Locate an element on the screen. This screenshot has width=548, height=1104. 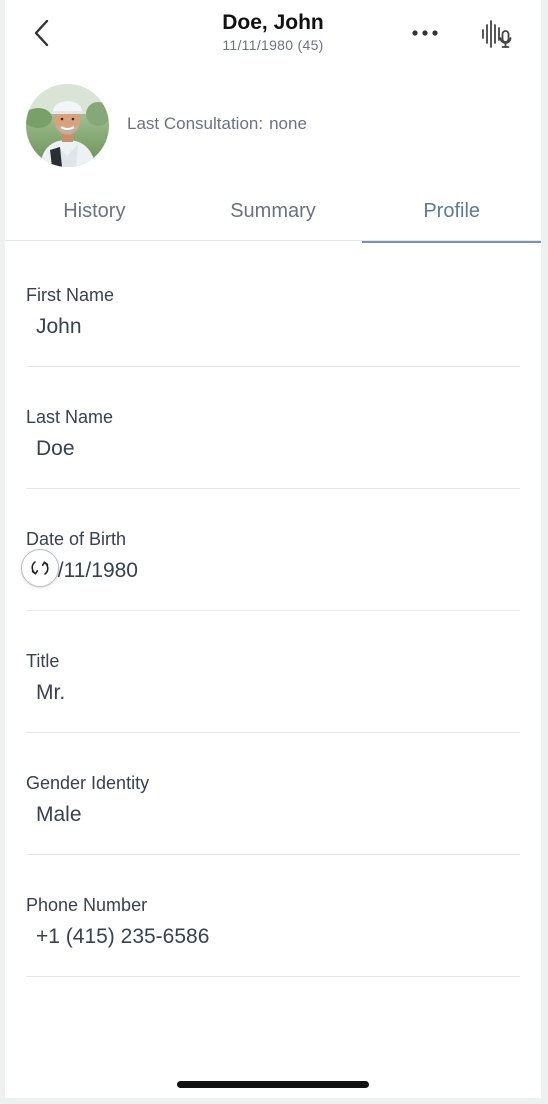
title-field: Title is located at coordinates (273, 691).